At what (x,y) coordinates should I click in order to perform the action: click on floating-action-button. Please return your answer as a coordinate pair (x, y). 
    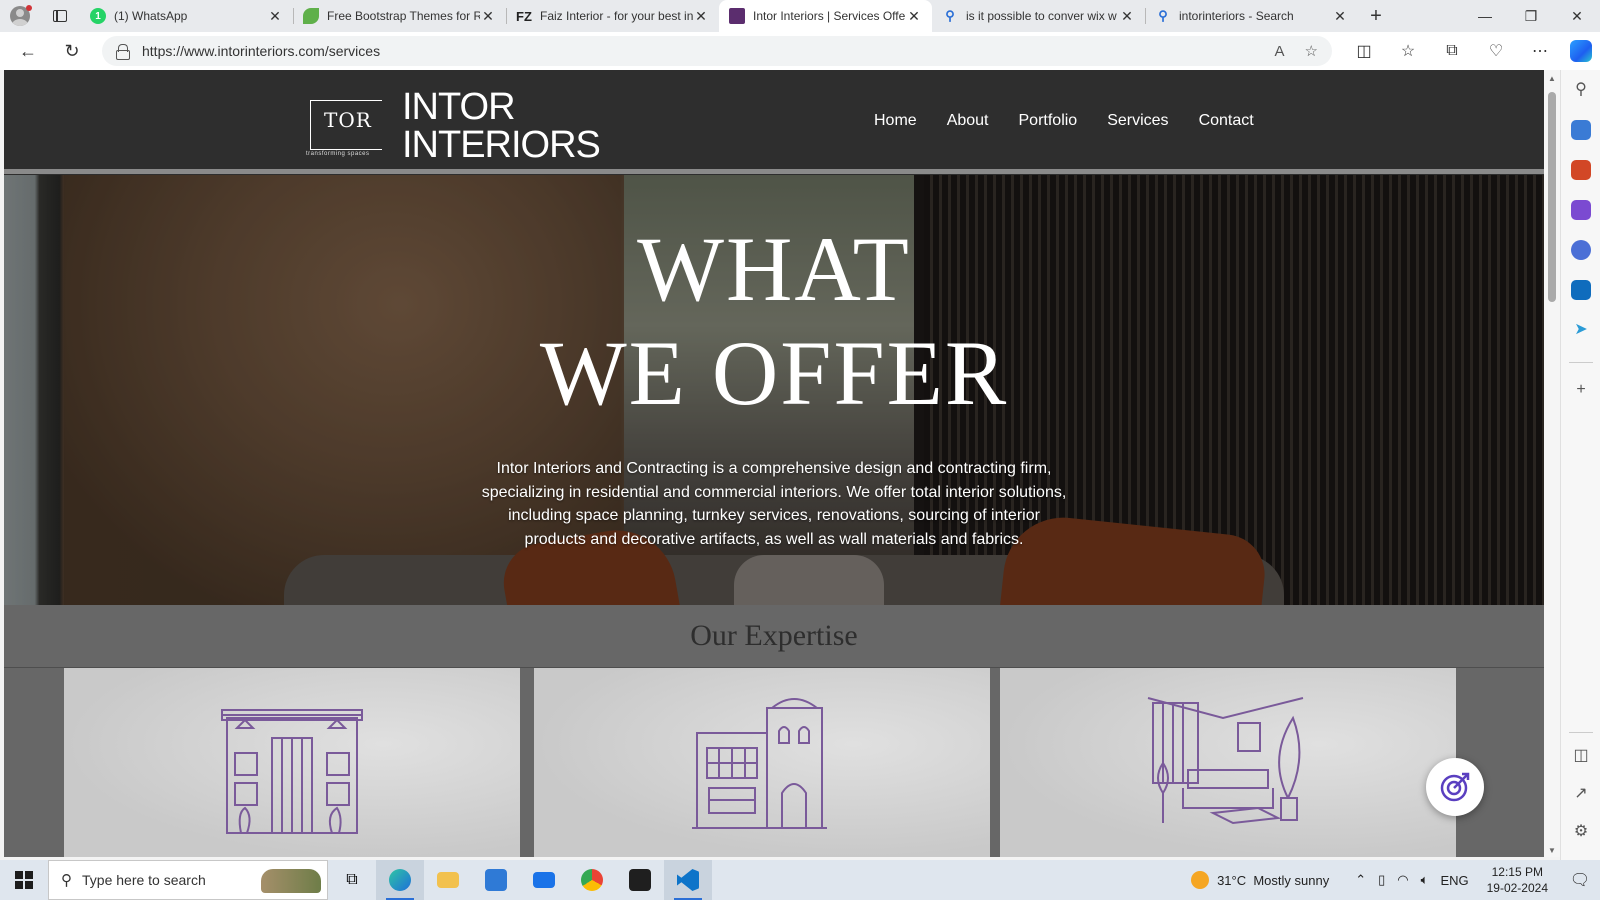
    Looking at the image, I should click on (1455, 787).